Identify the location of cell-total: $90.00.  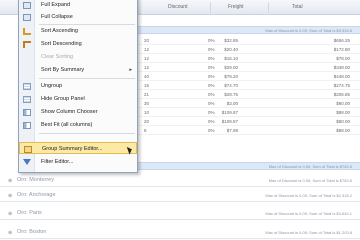
(343, 103).